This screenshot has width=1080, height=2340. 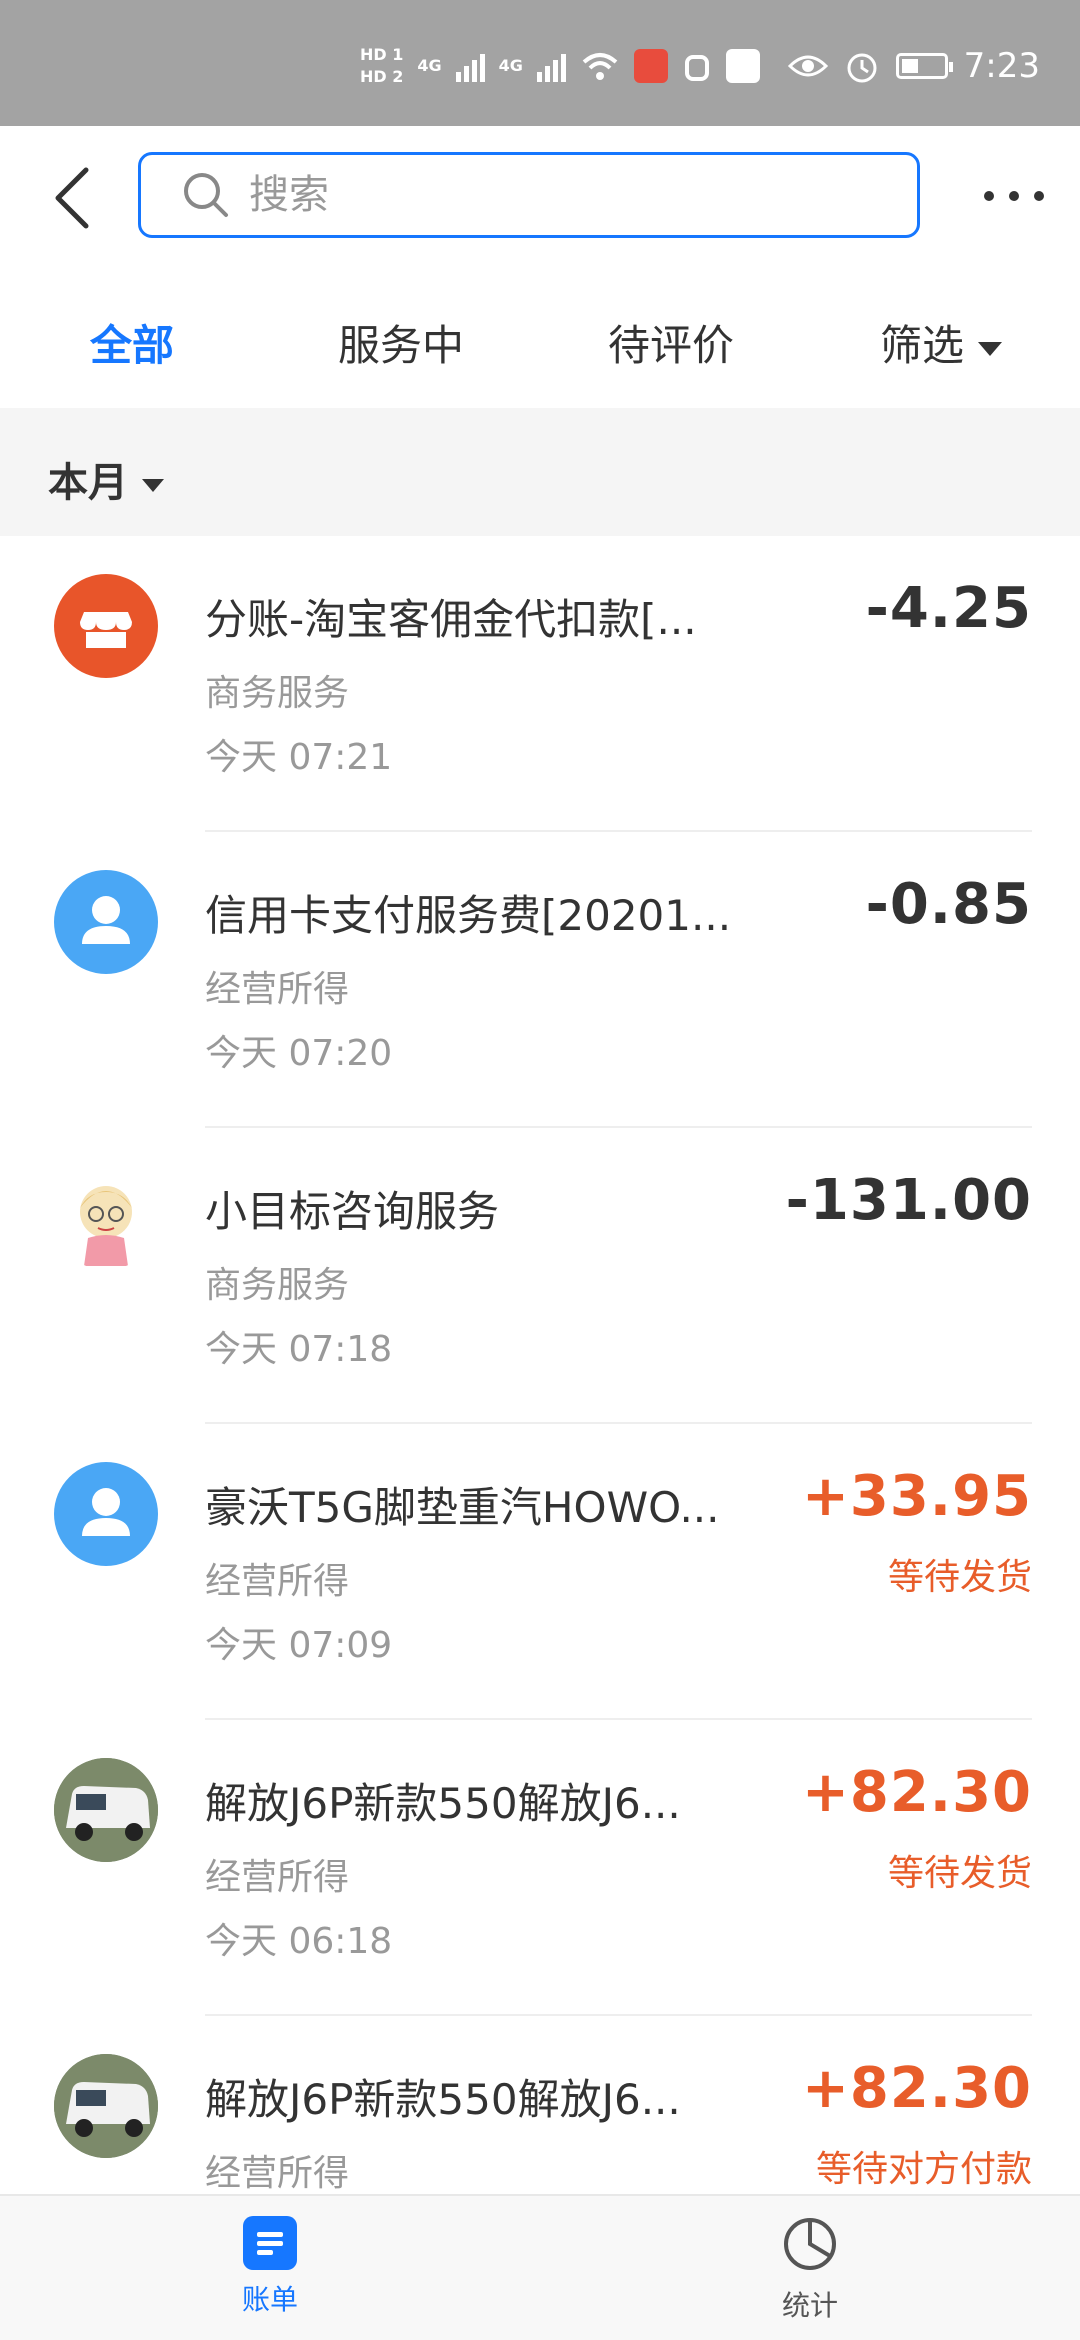 What do you see at coordinates (429, 65) in the screenshot?
I see `network-4g-label-1: 4G` at bounding box center [429, 65].